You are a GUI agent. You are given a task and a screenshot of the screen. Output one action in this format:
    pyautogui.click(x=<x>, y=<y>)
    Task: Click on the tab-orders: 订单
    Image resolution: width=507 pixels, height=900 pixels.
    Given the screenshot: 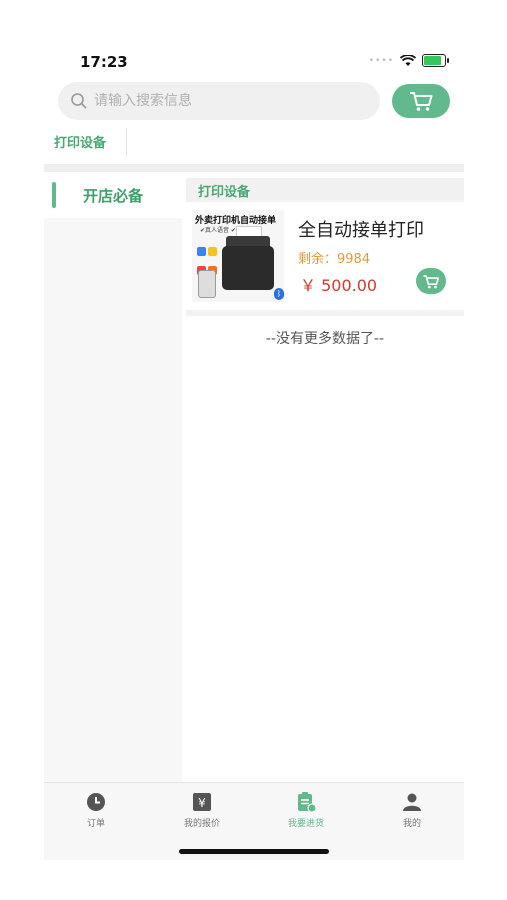 What is the action you would take?
    pyautogui.click(x=96, y=810)
    